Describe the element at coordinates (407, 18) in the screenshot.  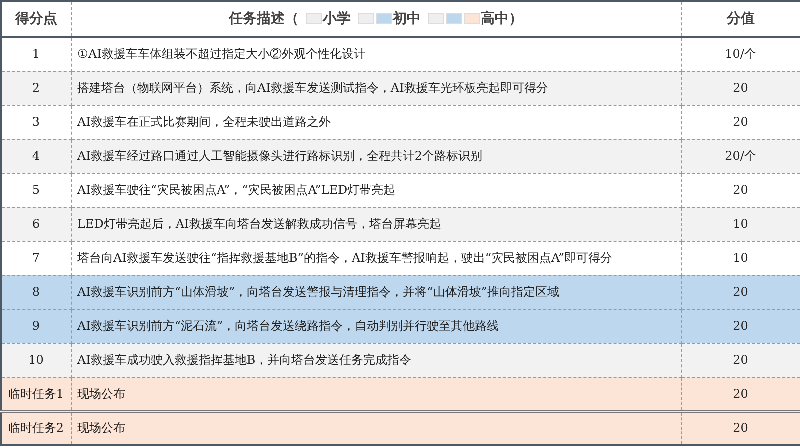
I see `legend-label: 初中` at that location.